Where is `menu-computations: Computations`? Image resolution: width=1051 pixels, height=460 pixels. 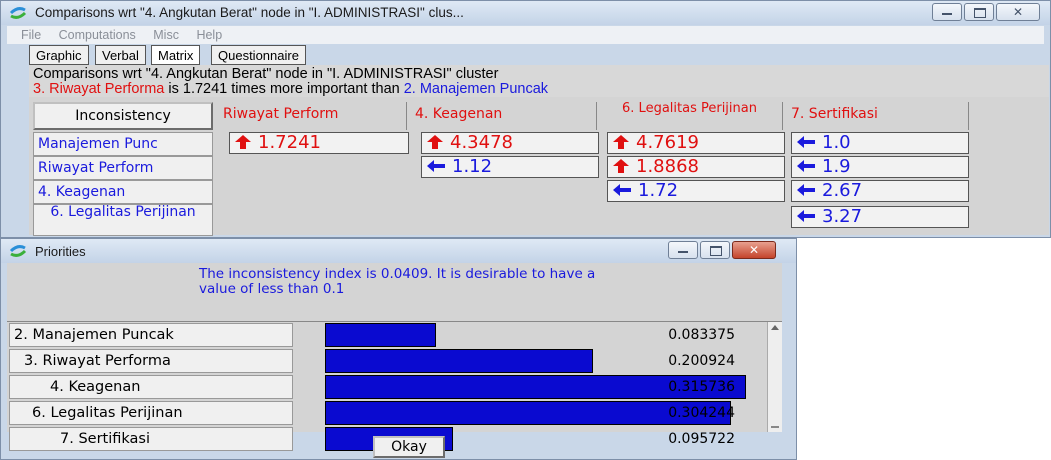 menu-computations: Computations is located at coordinates (97, 35).